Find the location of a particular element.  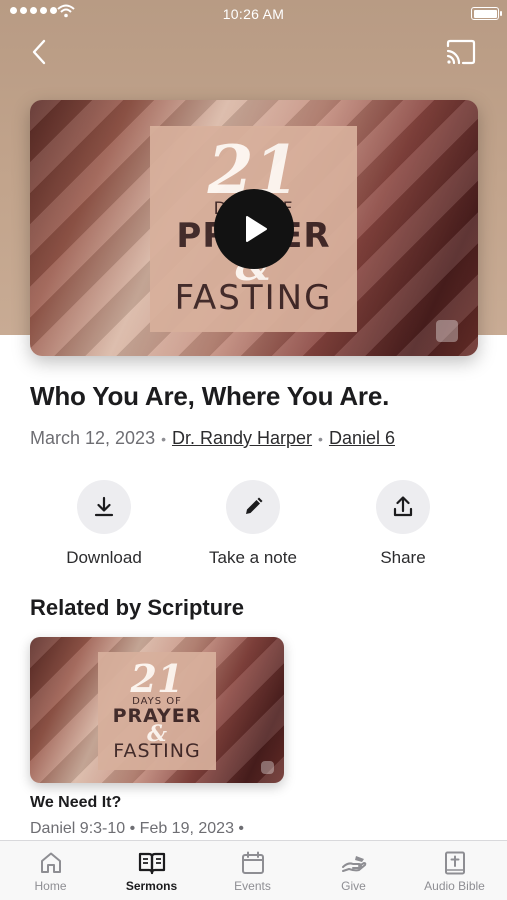

related-sermon-card: 21 DAYS OF PRAYER & FASTING is located at coordinates (157, 710).